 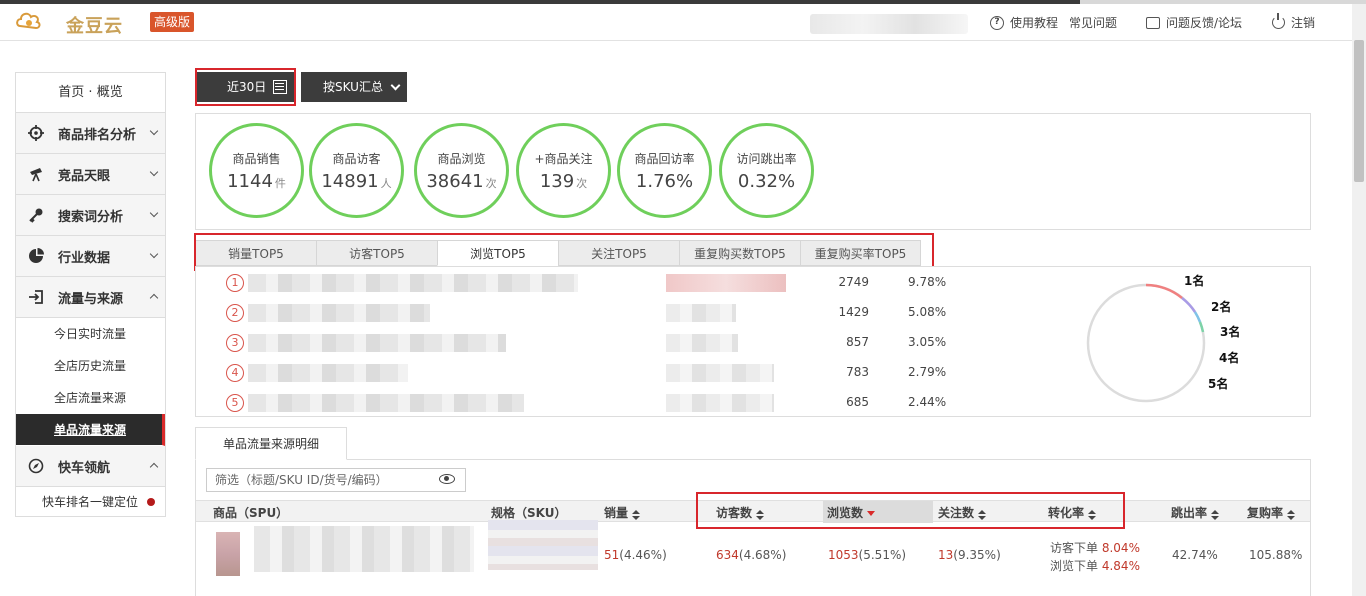 I want to click on key-icon, so click(x=36, y=215).